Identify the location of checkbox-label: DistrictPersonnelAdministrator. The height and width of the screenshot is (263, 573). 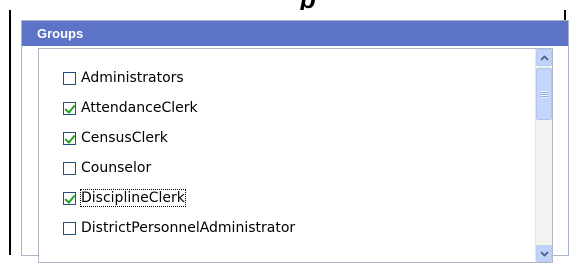
(188, 228).